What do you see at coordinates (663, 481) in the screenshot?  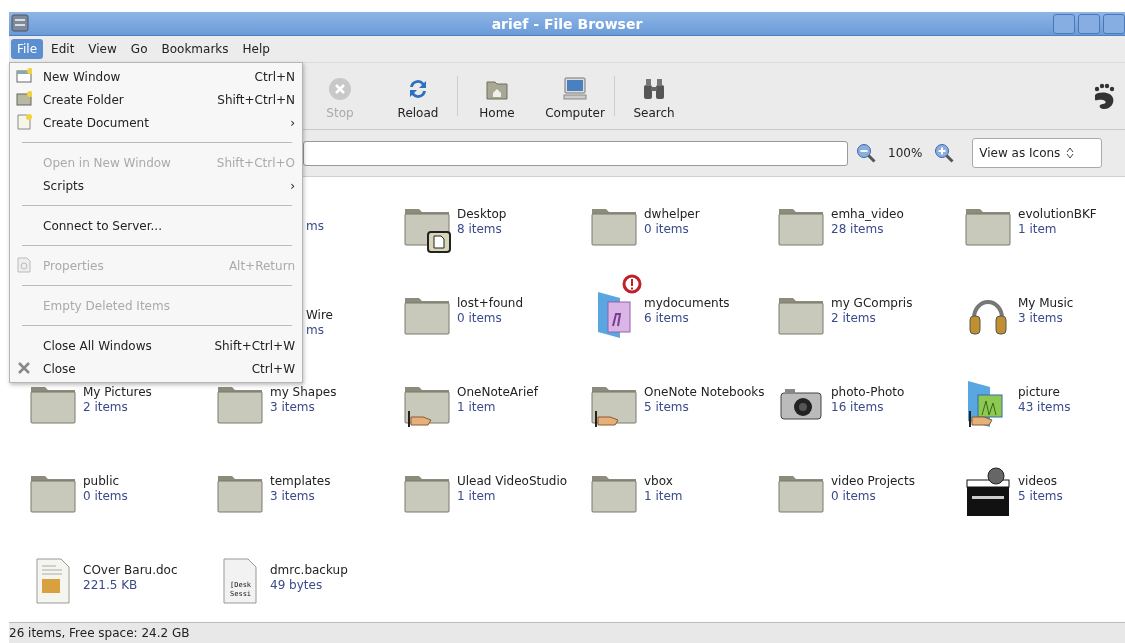 I see `file-name: vbox` at bounding box center [663, 481].